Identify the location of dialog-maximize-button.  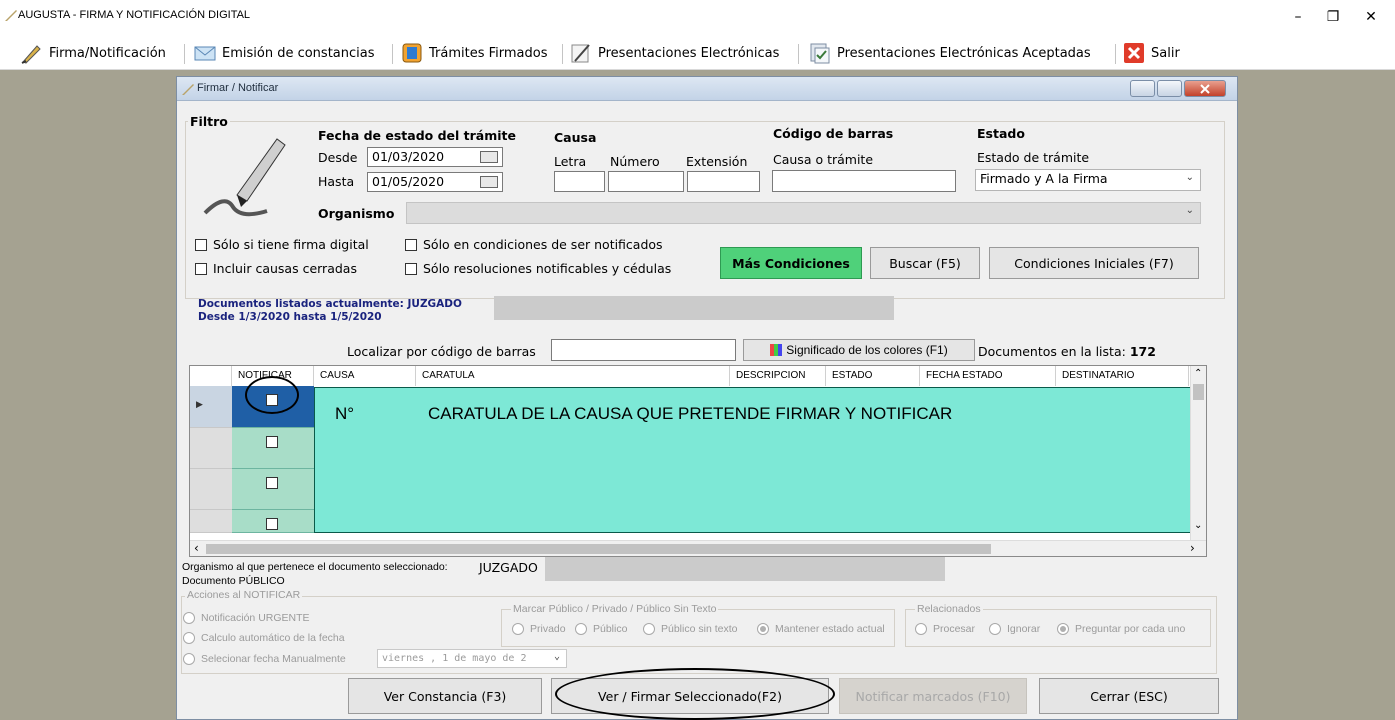
(1169, 88).